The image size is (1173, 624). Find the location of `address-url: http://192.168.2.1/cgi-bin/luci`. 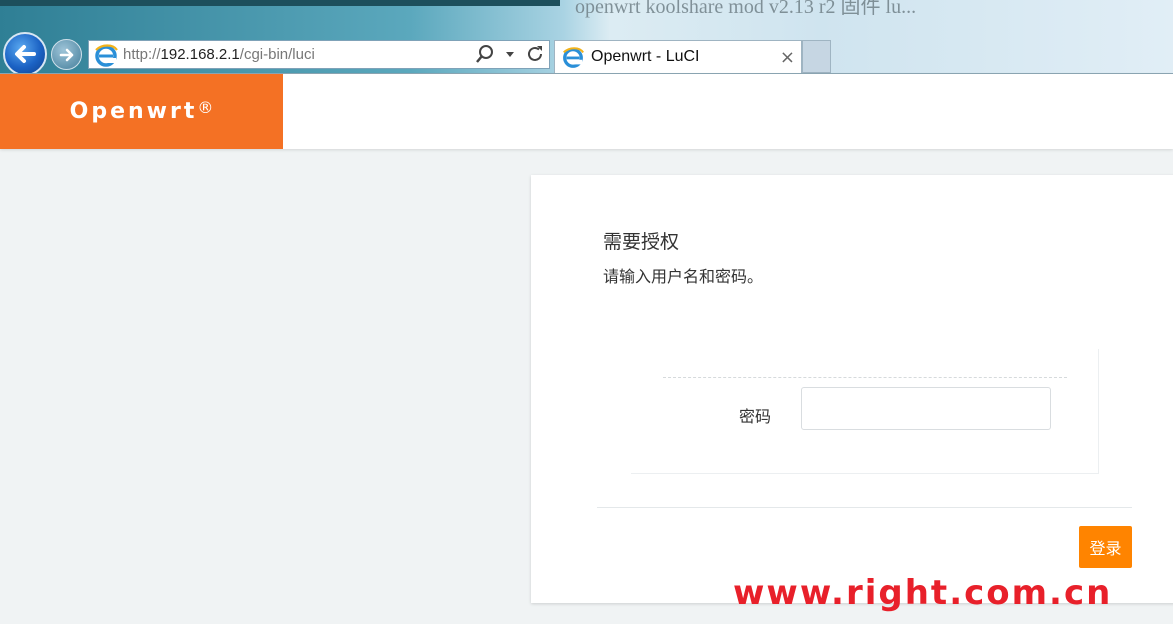

address-url: http://192.168.2.1/cgi-bin/luci is located at coordinates (219, 54).